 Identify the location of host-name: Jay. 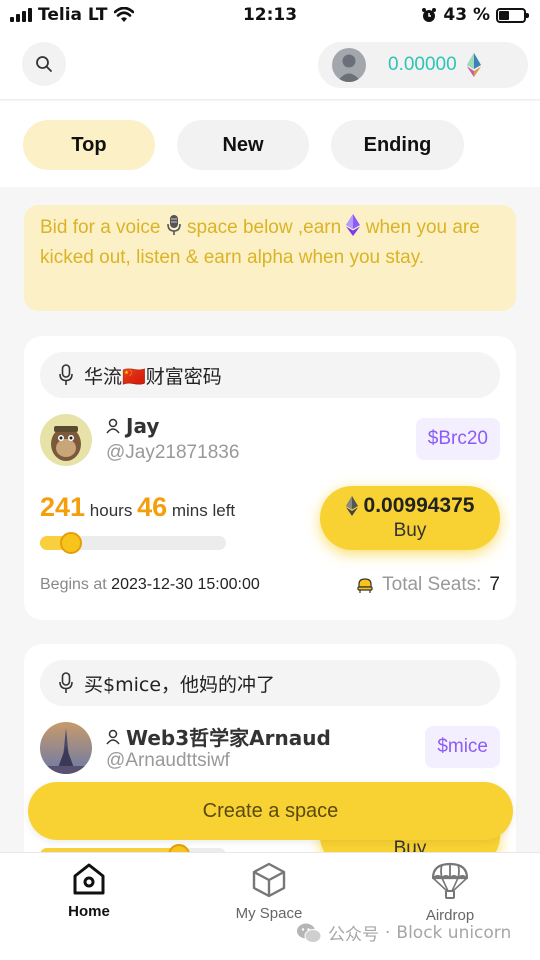
(132, 426).